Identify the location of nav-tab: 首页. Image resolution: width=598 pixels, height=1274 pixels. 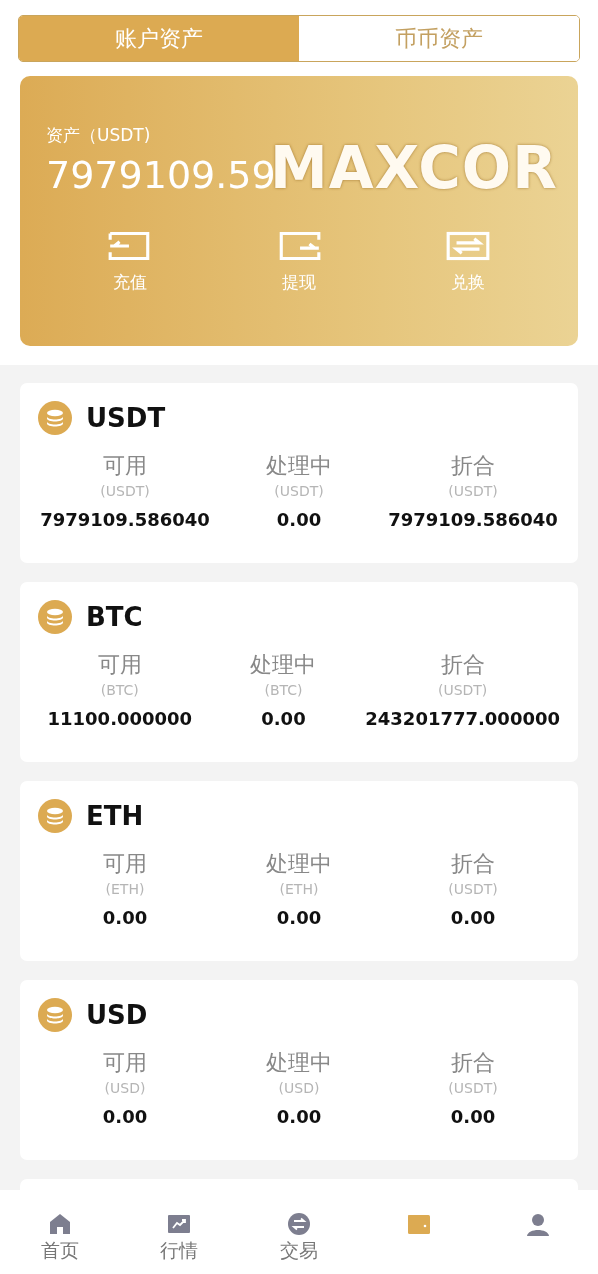
(60, 1232).